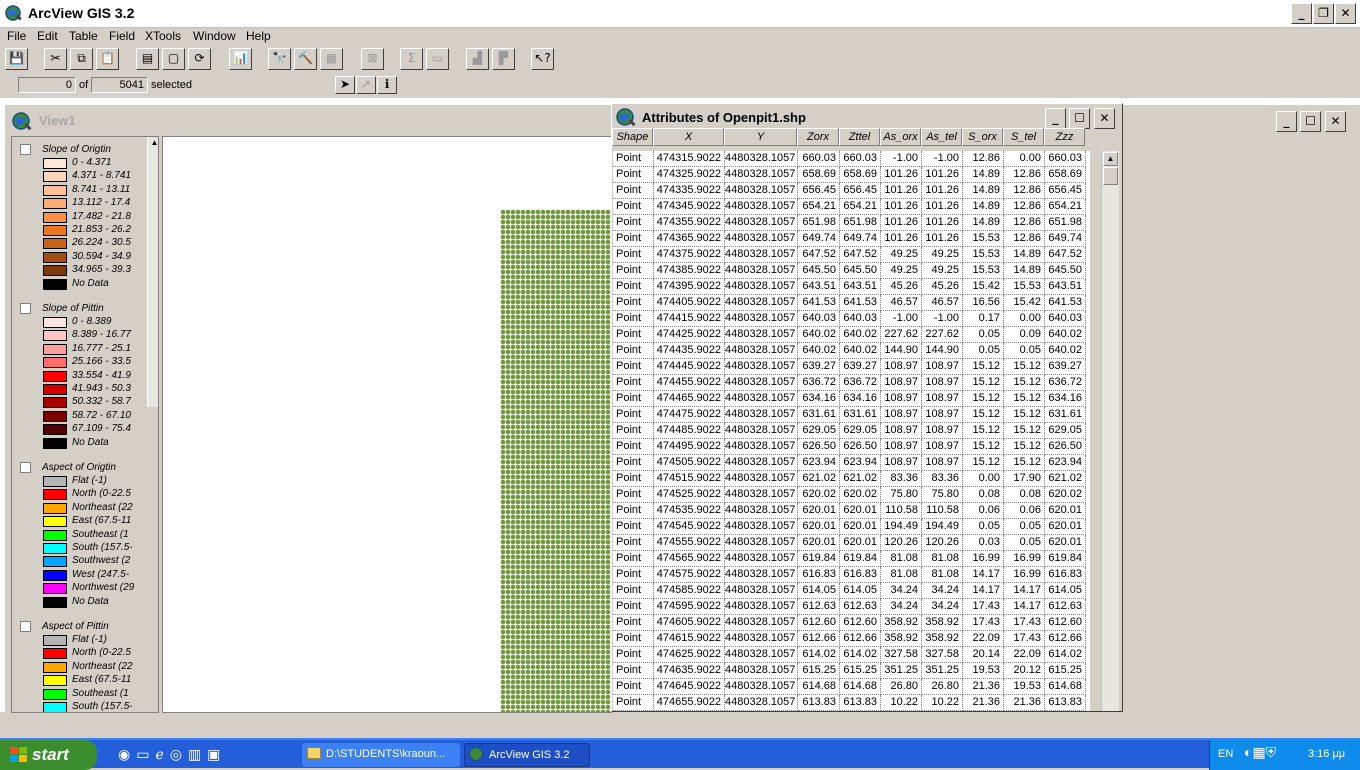  What do you see at coordinates (689, 399) in the screenshot?
I see `table-cell: 474465.9022` at bounding box center [689, 399].